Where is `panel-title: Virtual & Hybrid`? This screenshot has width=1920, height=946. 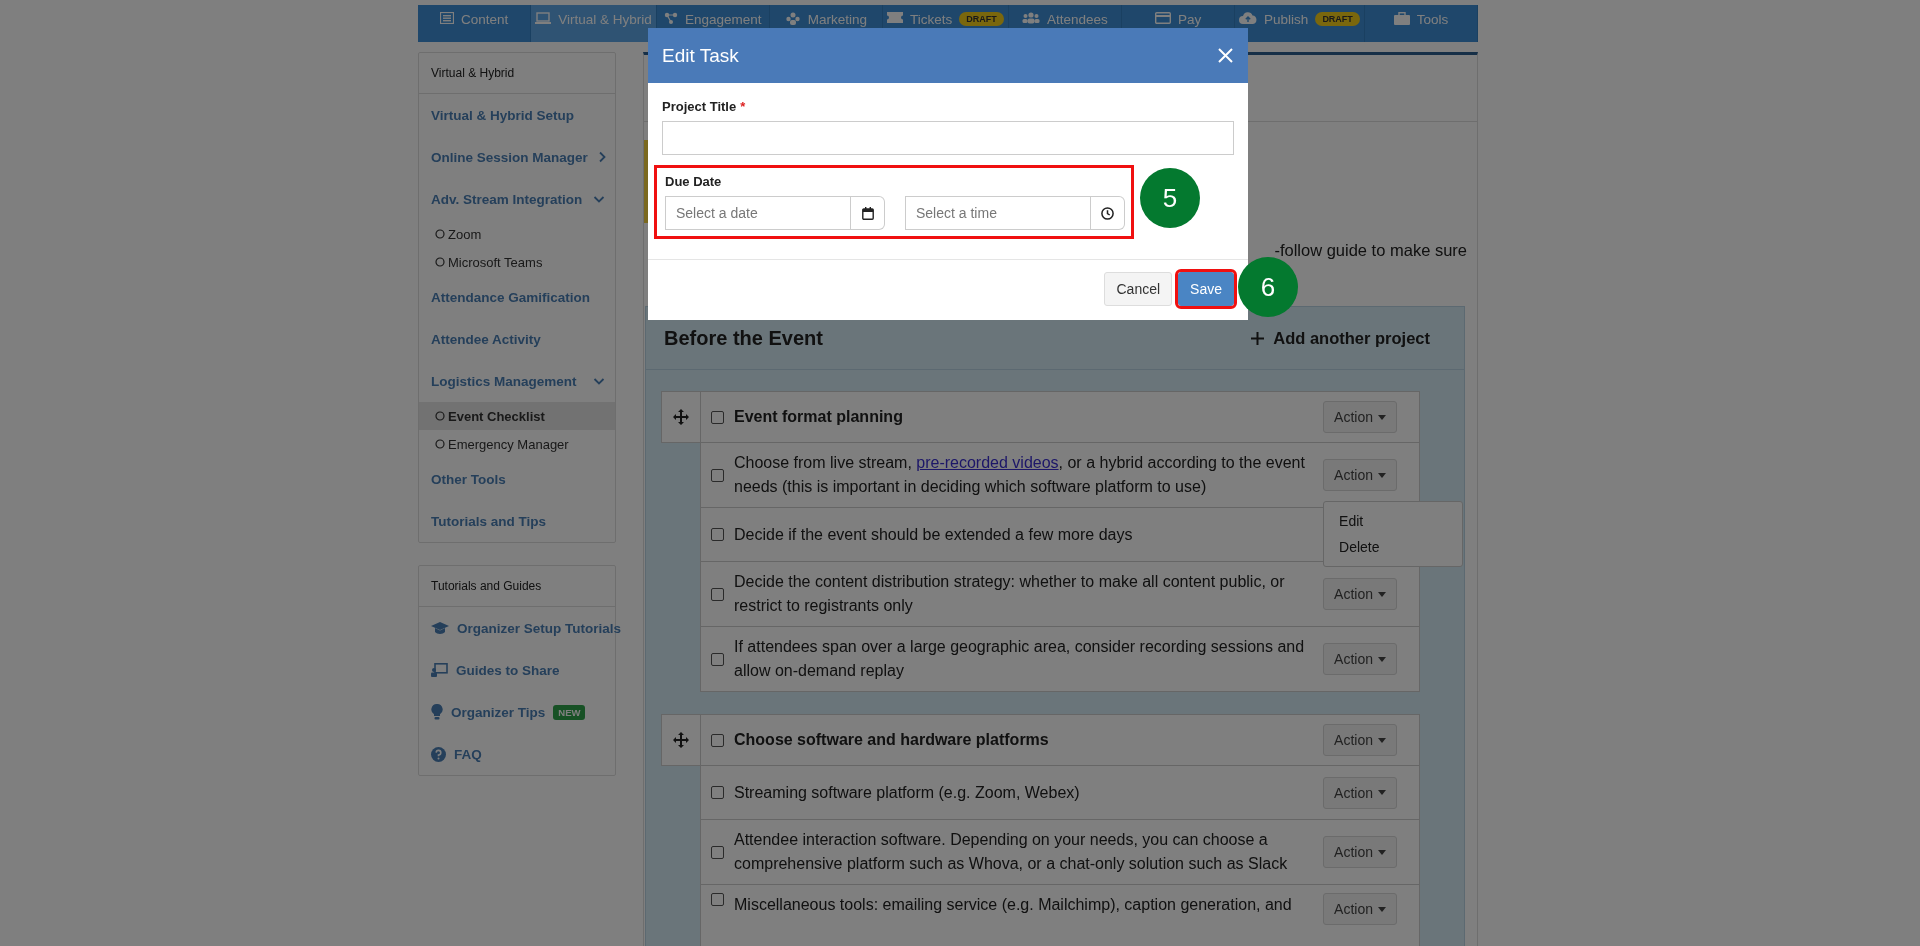 panel-title: Virtual & Hybrid is located at coordinates (517, 73).